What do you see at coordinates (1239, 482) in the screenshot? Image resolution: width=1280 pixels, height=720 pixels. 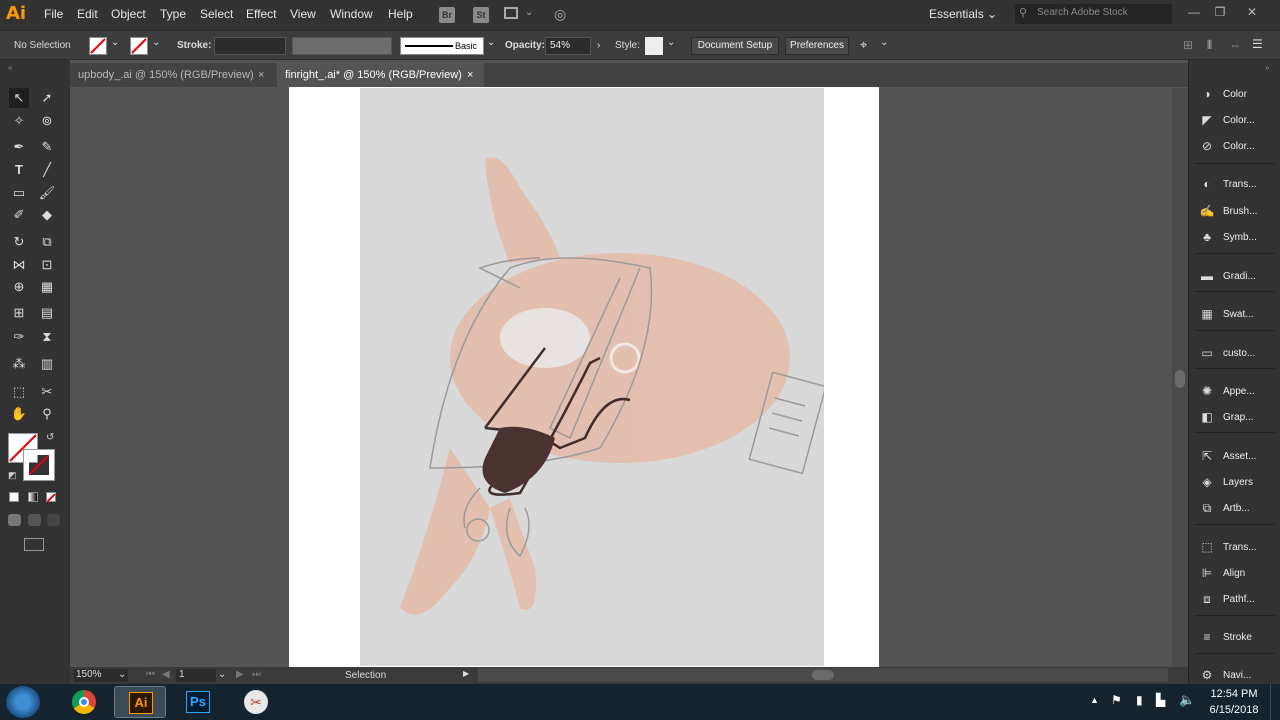 I see `panel-layers: ◈ Layers` at bounding box center [1239, 482].